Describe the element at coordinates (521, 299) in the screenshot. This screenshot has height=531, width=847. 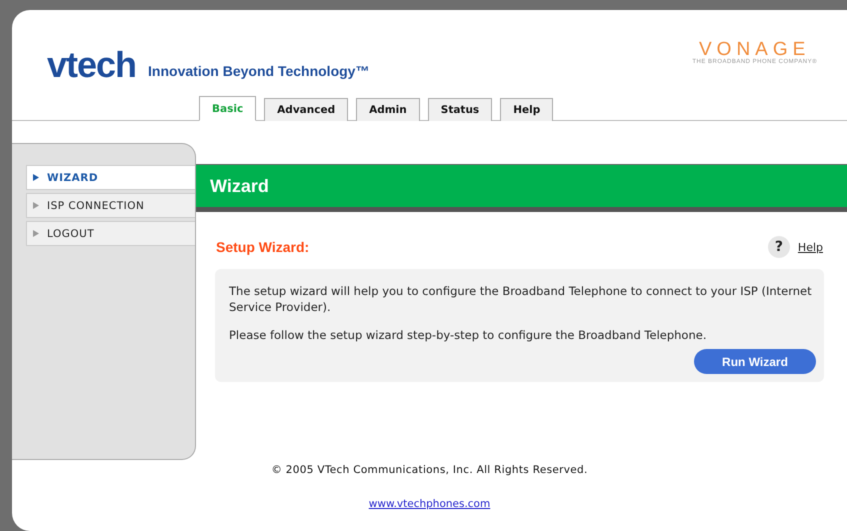
I see `info-text: The setup wizard will help you to configure the Broadband Telephone to connect to your ISP (Internet Service Provider).` at that location.